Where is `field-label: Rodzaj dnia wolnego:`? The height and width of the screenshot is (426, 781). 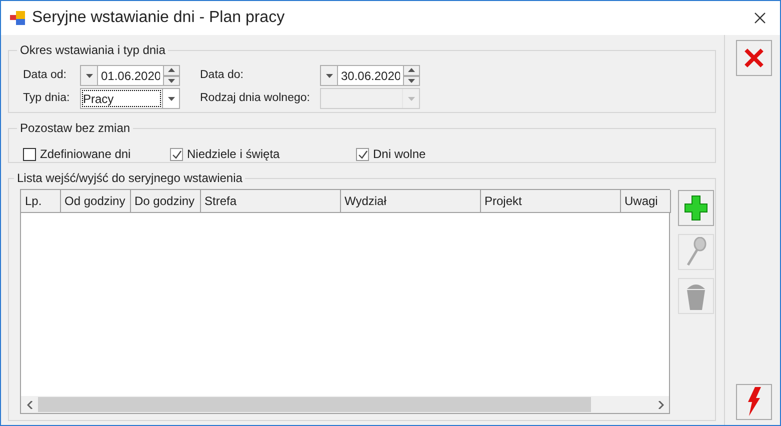 field-label: Rodzaj dnia wolnego: is located at coordinates (255, 98).